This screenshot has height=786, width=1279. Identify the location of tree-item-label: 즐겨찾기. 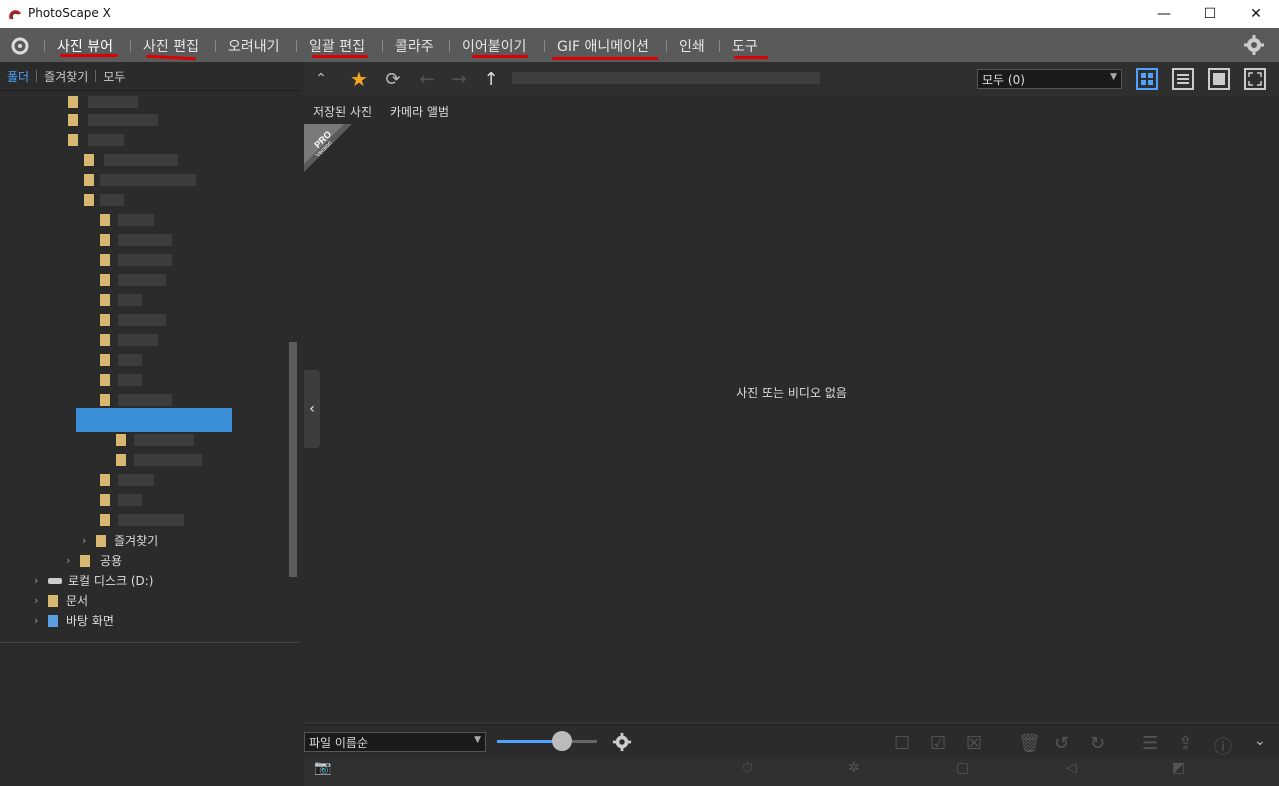
(136, 541).